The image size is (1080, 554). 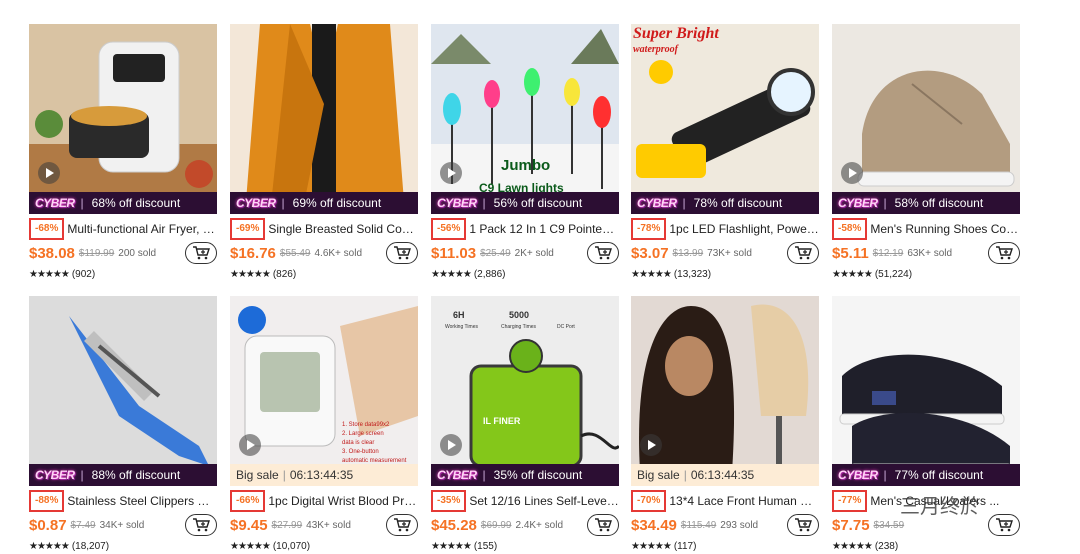 What do you see at coordinates (654, 525) in the screenshot?
I see `sale-price: $34.49` at bounding box center [654, 525].